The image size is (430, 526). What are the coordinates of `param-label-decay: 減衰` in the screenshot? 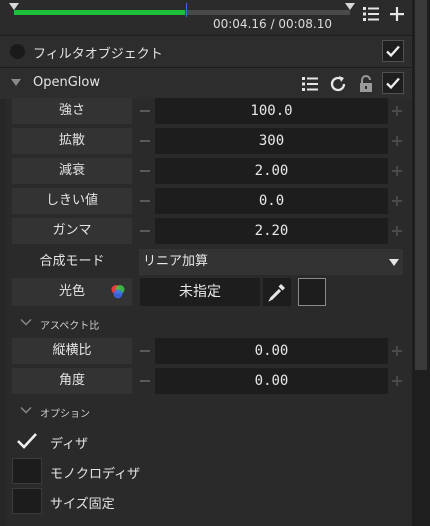 It's located at (72, 171).